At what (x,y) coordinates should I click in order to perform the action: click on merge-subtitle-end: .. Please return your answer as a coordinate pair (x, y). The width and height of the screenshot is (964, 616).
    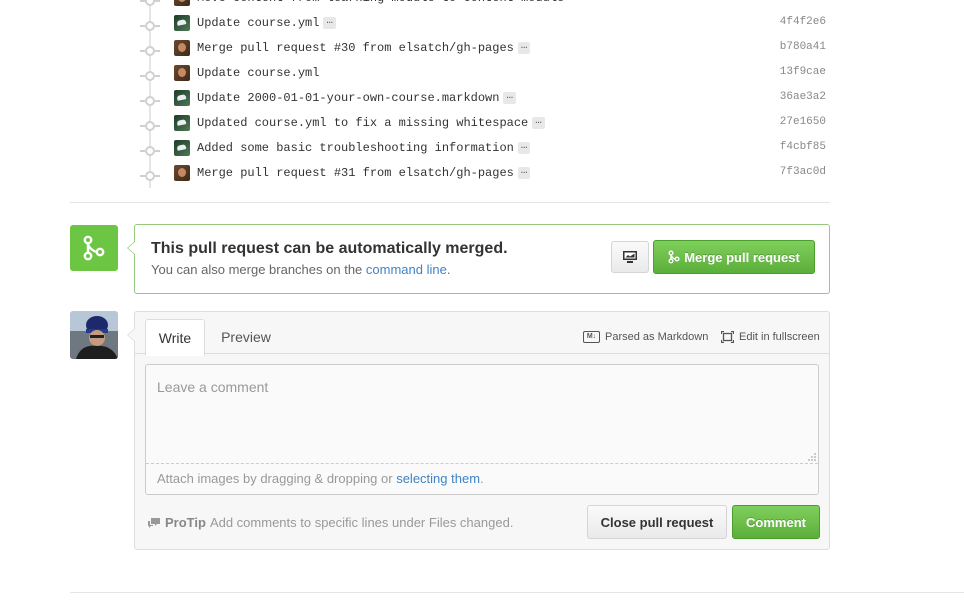
    Looking at the image, I should click on (448, 269).